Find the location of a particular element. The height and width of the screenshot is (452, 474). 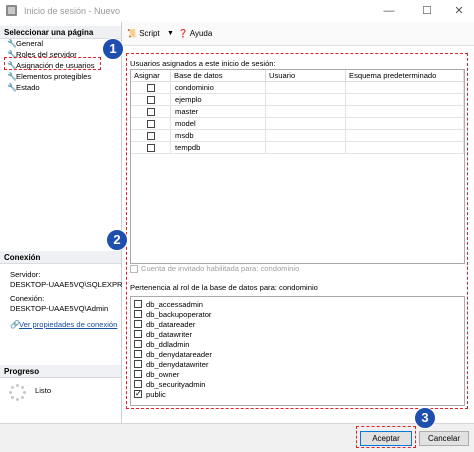

view-connection-properties-link: 🔗Ver propiedades de conexión is located at coordinates (63, 324).